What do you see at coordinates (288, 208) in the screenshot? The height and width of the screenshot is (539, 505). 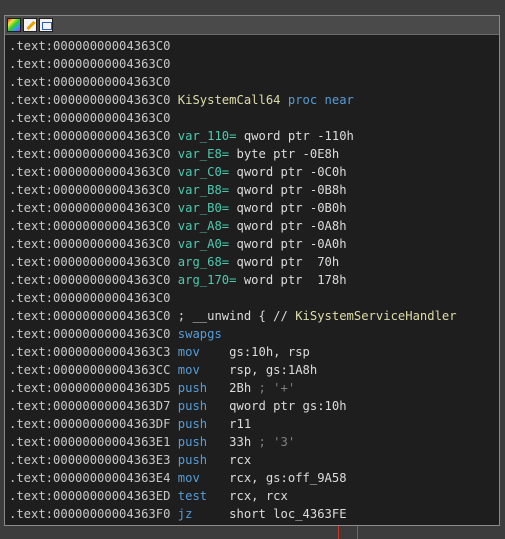 I see `stack-var-type: qword ptr -0B0h` at bounding box center [288, 208].